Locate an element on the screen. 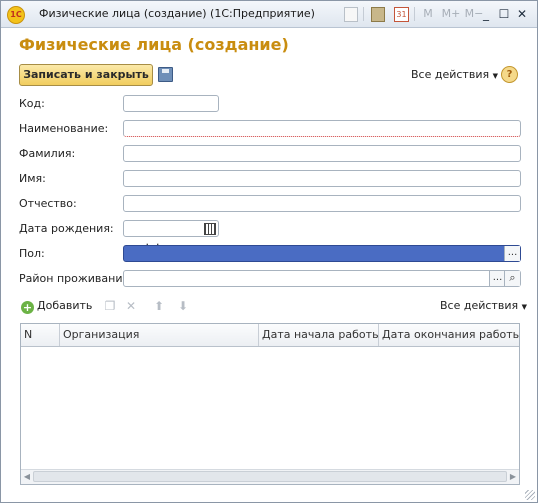 This screenshot has height=503, width=538. first-name-field is located at coordinates (322, 178).